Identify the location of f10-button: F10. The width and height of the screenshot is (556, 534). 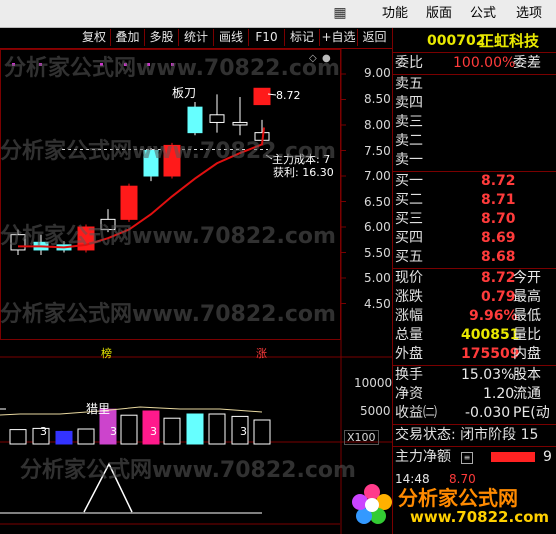
(267, 37).